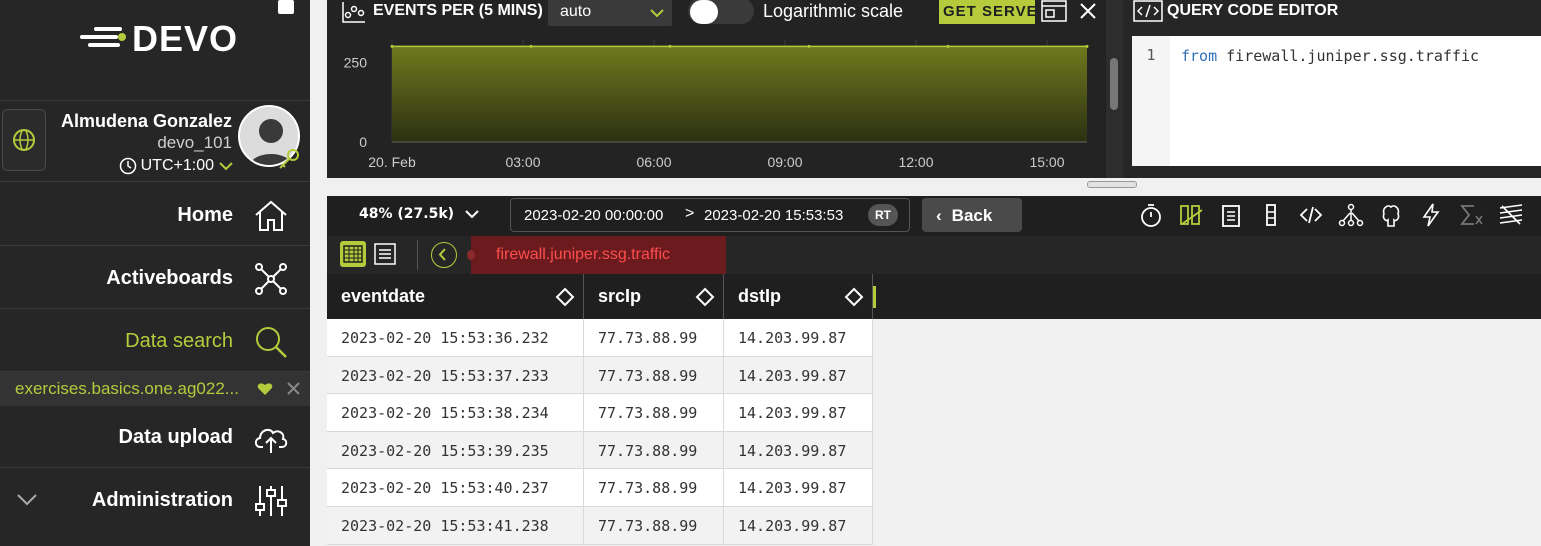  I want to click on lock-icon, so click(286, 7).